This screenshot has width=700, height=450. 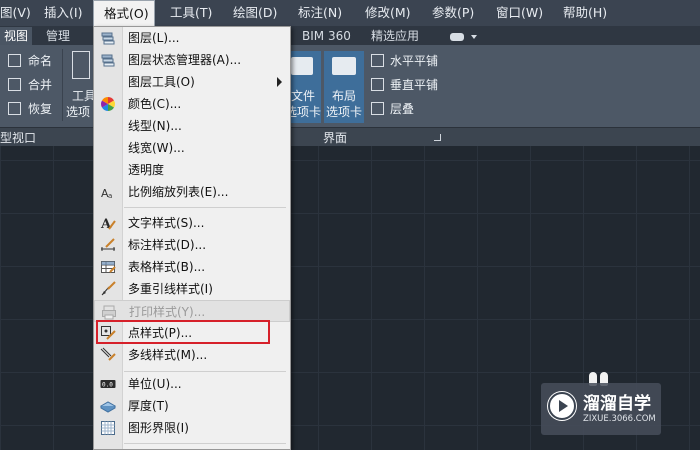 What do you see at coordinates (395, 36) in the screenshot?
I see `tab-featured-apps: 精选应用` at bounding box center [395, 36].